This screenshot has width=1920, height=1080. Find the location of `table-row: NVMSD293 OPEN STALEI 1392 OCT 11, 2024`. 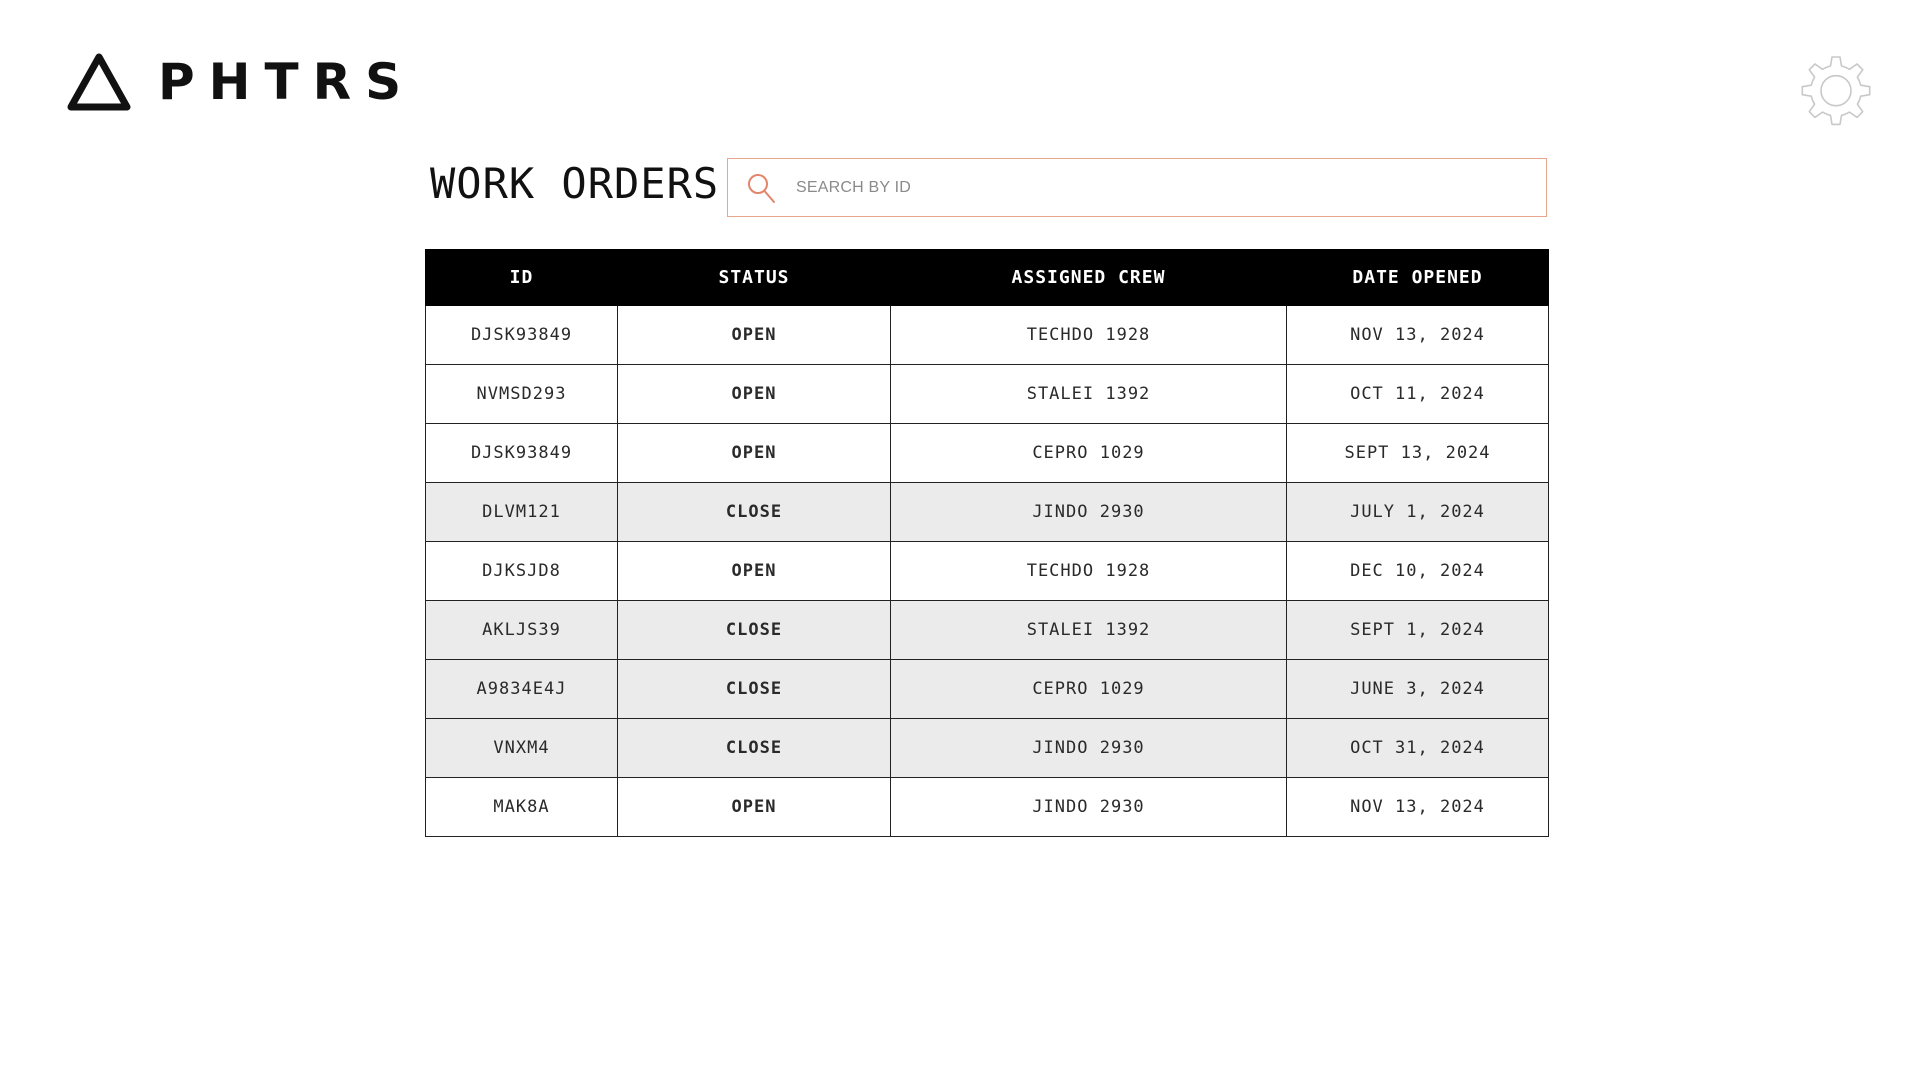

table-row: NVMSD293 OPEN STALEI 1392 OCT 11, 2024 is located at coordinates (987, 394).